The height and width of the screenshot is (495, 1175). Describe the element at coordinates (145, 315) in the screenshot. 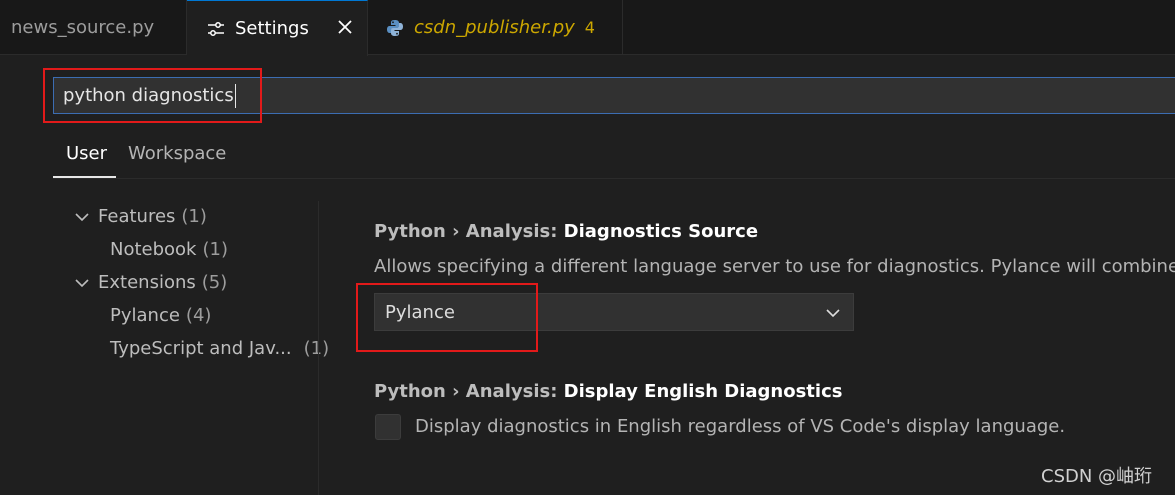

I see `toc-label: Pylance` at that location.